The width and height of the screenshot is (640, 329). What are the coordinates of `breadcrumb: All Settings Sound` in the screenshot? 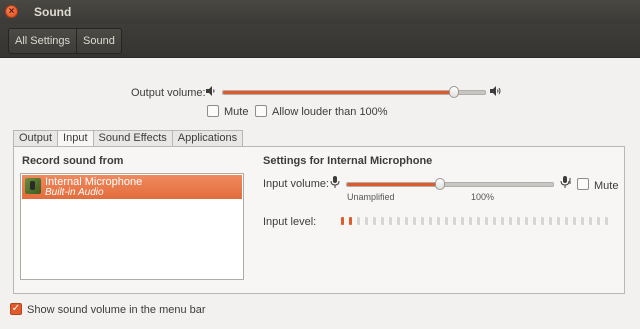 It's located at (65, 41).